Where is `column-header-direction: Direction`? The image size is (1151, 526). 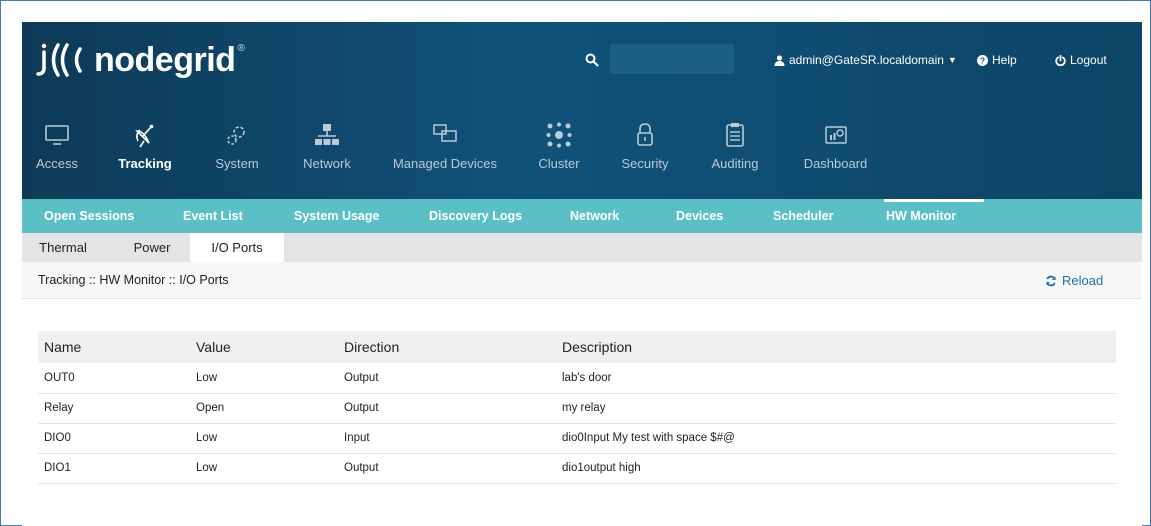
column-header-direction: Direction is located at coordinates (447, 347).